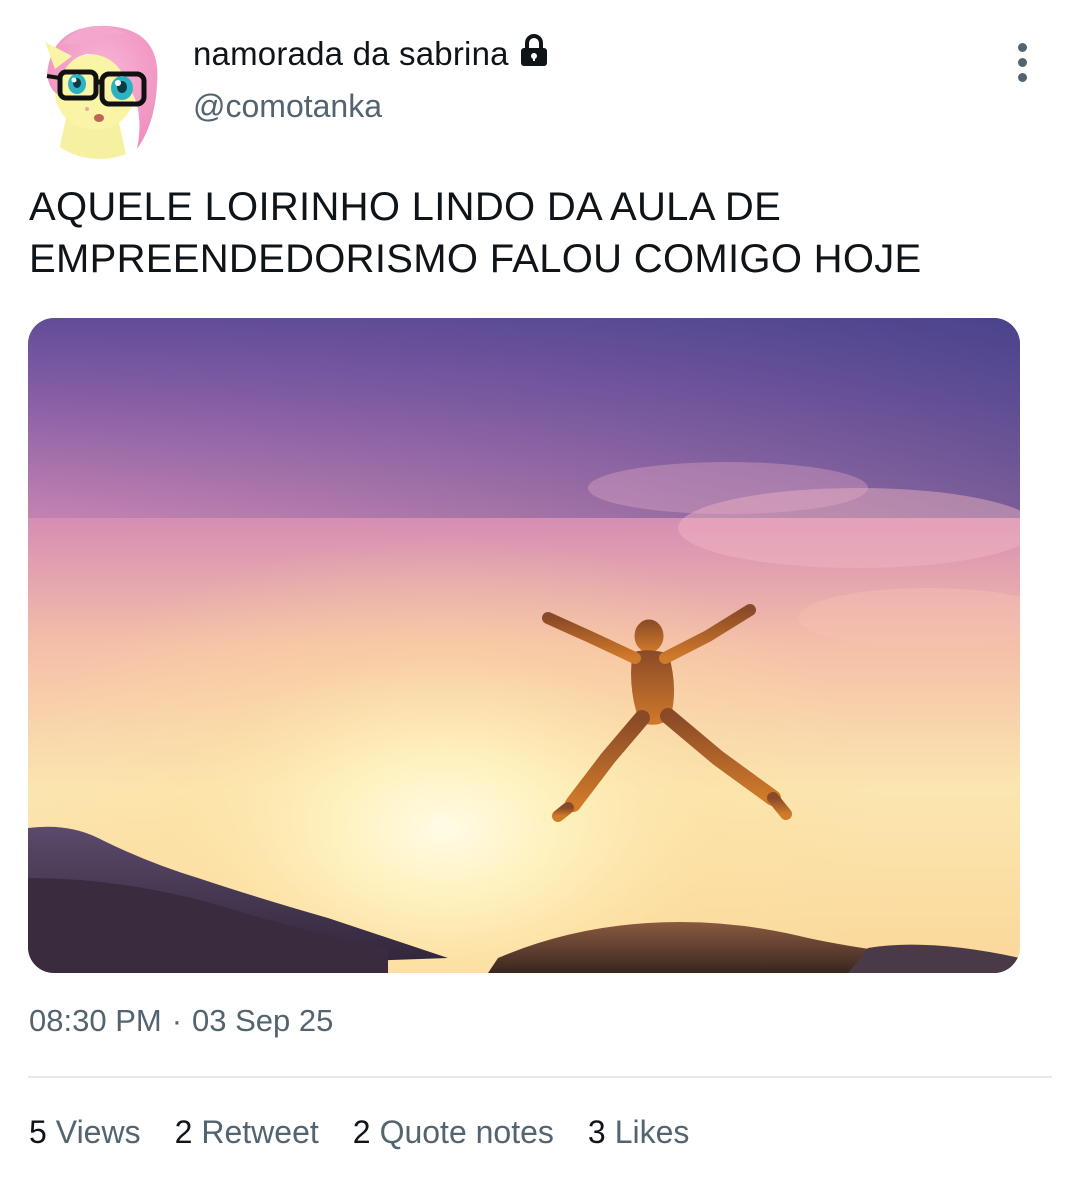  I want to click on retweet-stat: 2 Retweet, so click(247, 1132).